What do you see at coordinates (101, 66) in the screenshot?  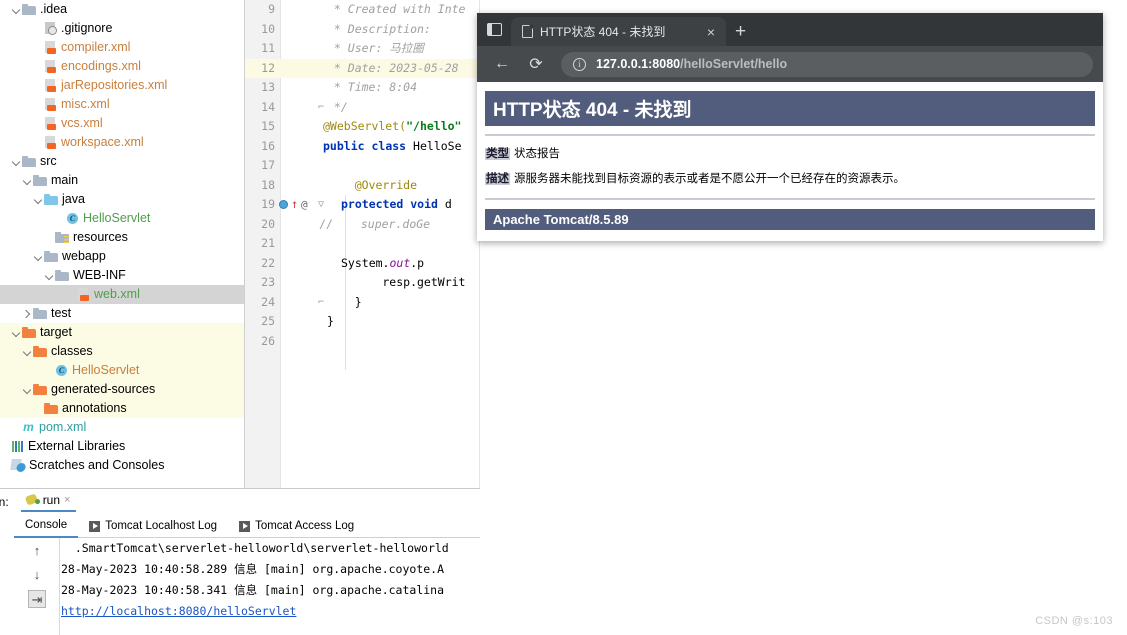 I see `tree-item-label: encodings.xml` at bounding box center [101, 66].